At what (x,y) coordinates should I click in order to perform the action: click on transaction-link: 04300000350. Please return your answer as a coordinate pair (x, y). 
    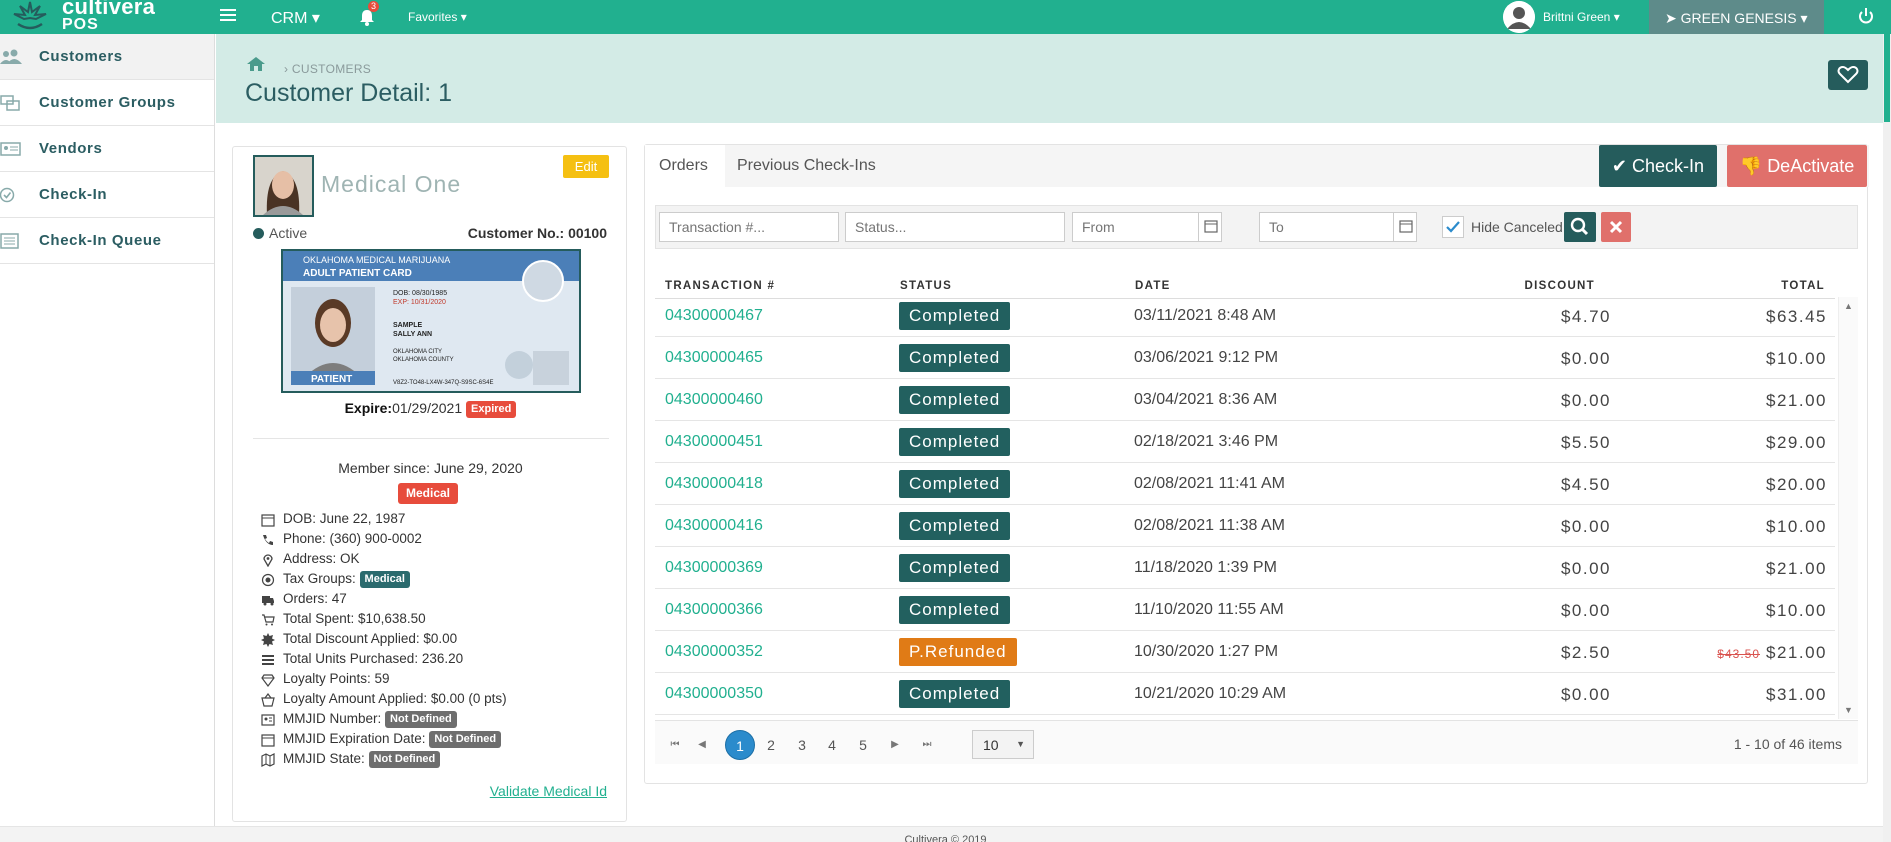
    Looking at the image, I should click on (714, 694).